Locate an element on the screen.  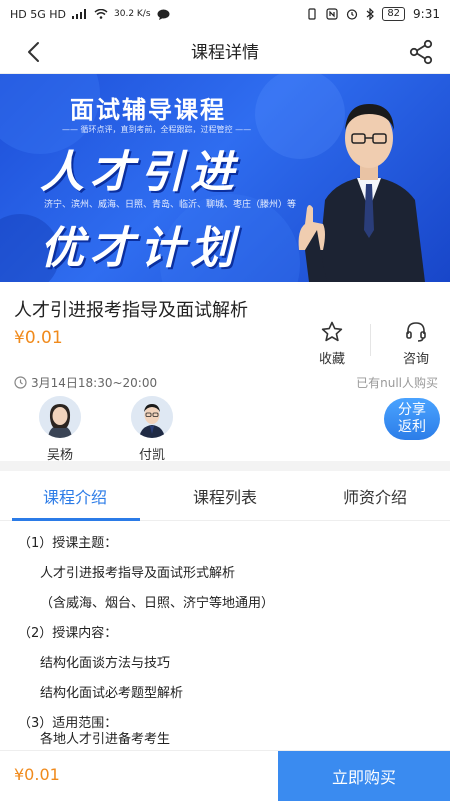
teacher-item: 付凯 is located at coordinates (152, 429).